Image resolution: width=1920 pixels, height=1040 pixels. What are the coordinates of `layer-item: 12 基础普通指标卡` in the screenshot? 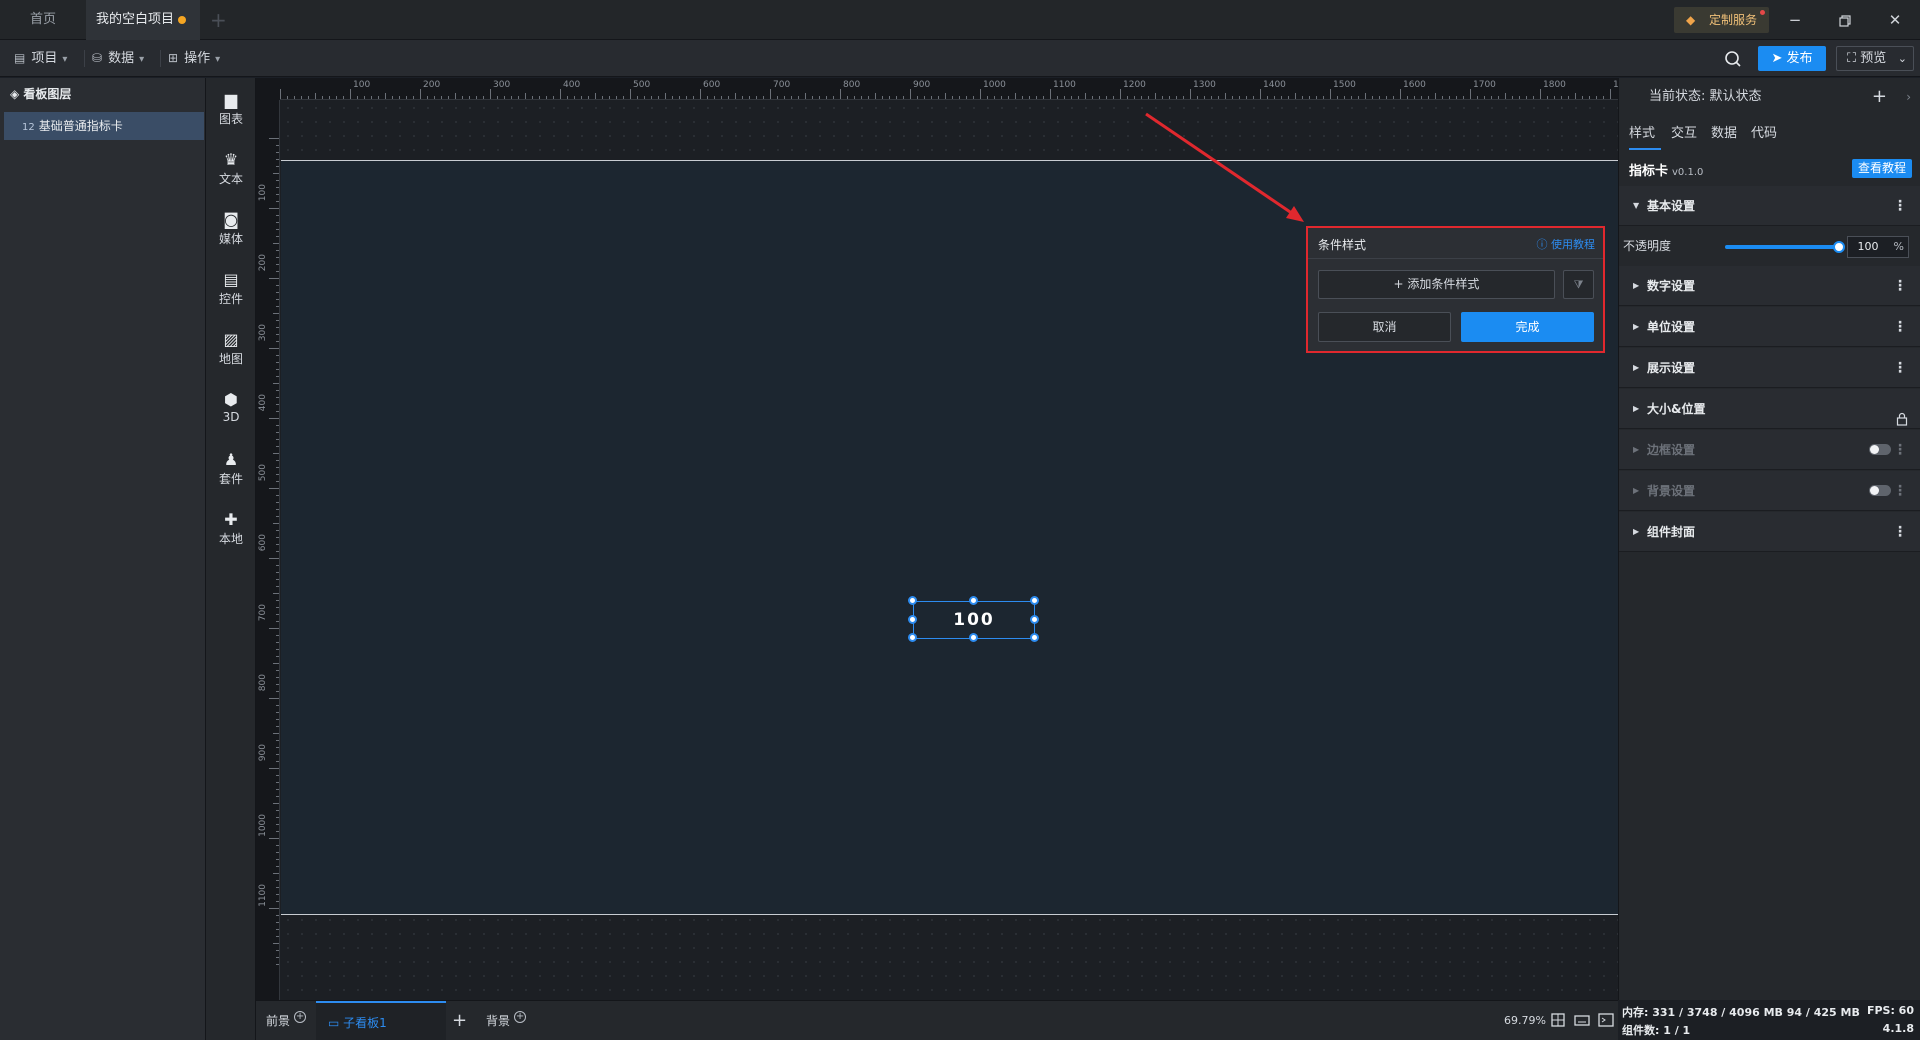 It's located at (104, 126).